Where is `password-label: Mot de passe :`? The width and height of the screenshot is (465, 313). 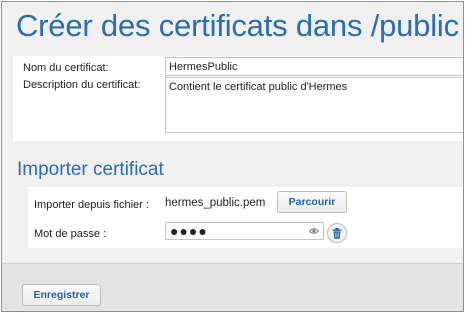
password-label: Mot de passe : is located at coordinates (70, 234).